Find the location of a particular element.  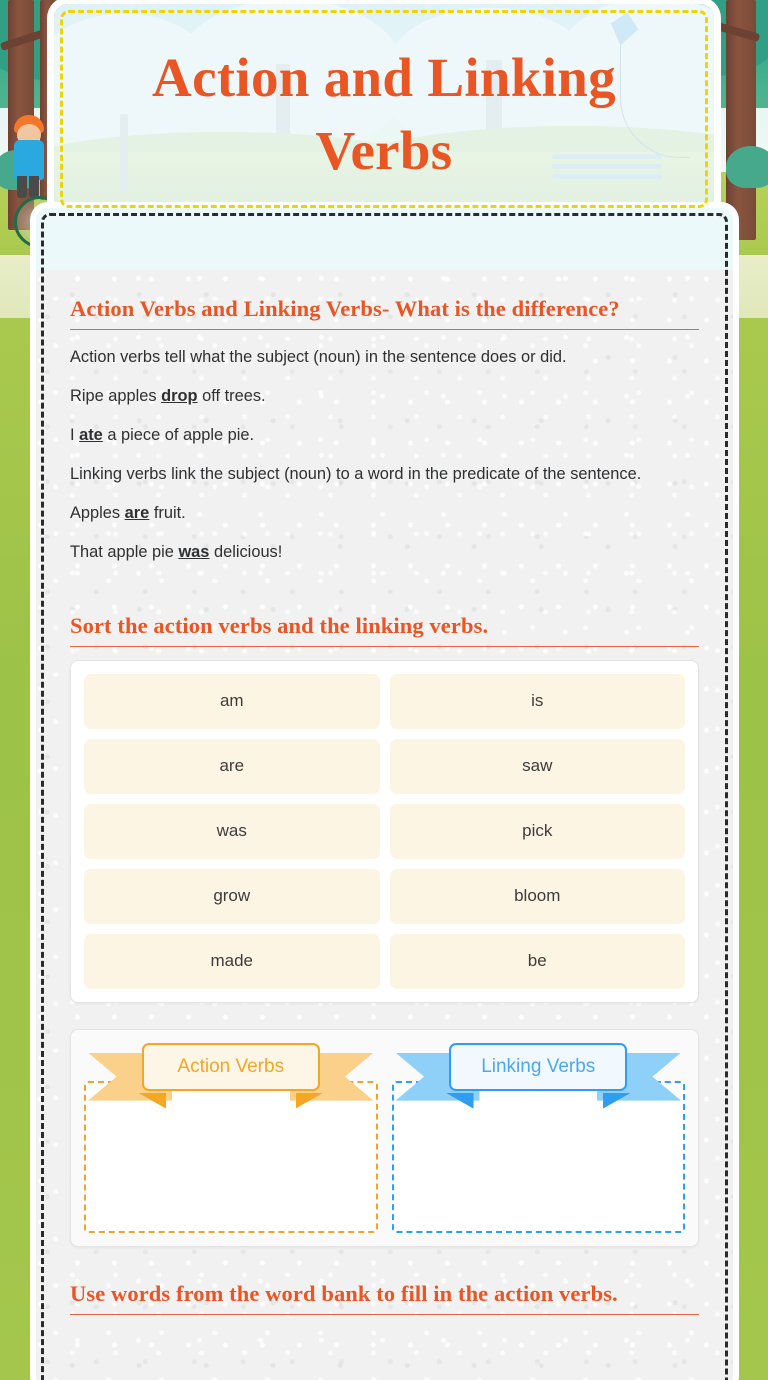

highlighted-verb: drop is located at coordinates (179, 395).